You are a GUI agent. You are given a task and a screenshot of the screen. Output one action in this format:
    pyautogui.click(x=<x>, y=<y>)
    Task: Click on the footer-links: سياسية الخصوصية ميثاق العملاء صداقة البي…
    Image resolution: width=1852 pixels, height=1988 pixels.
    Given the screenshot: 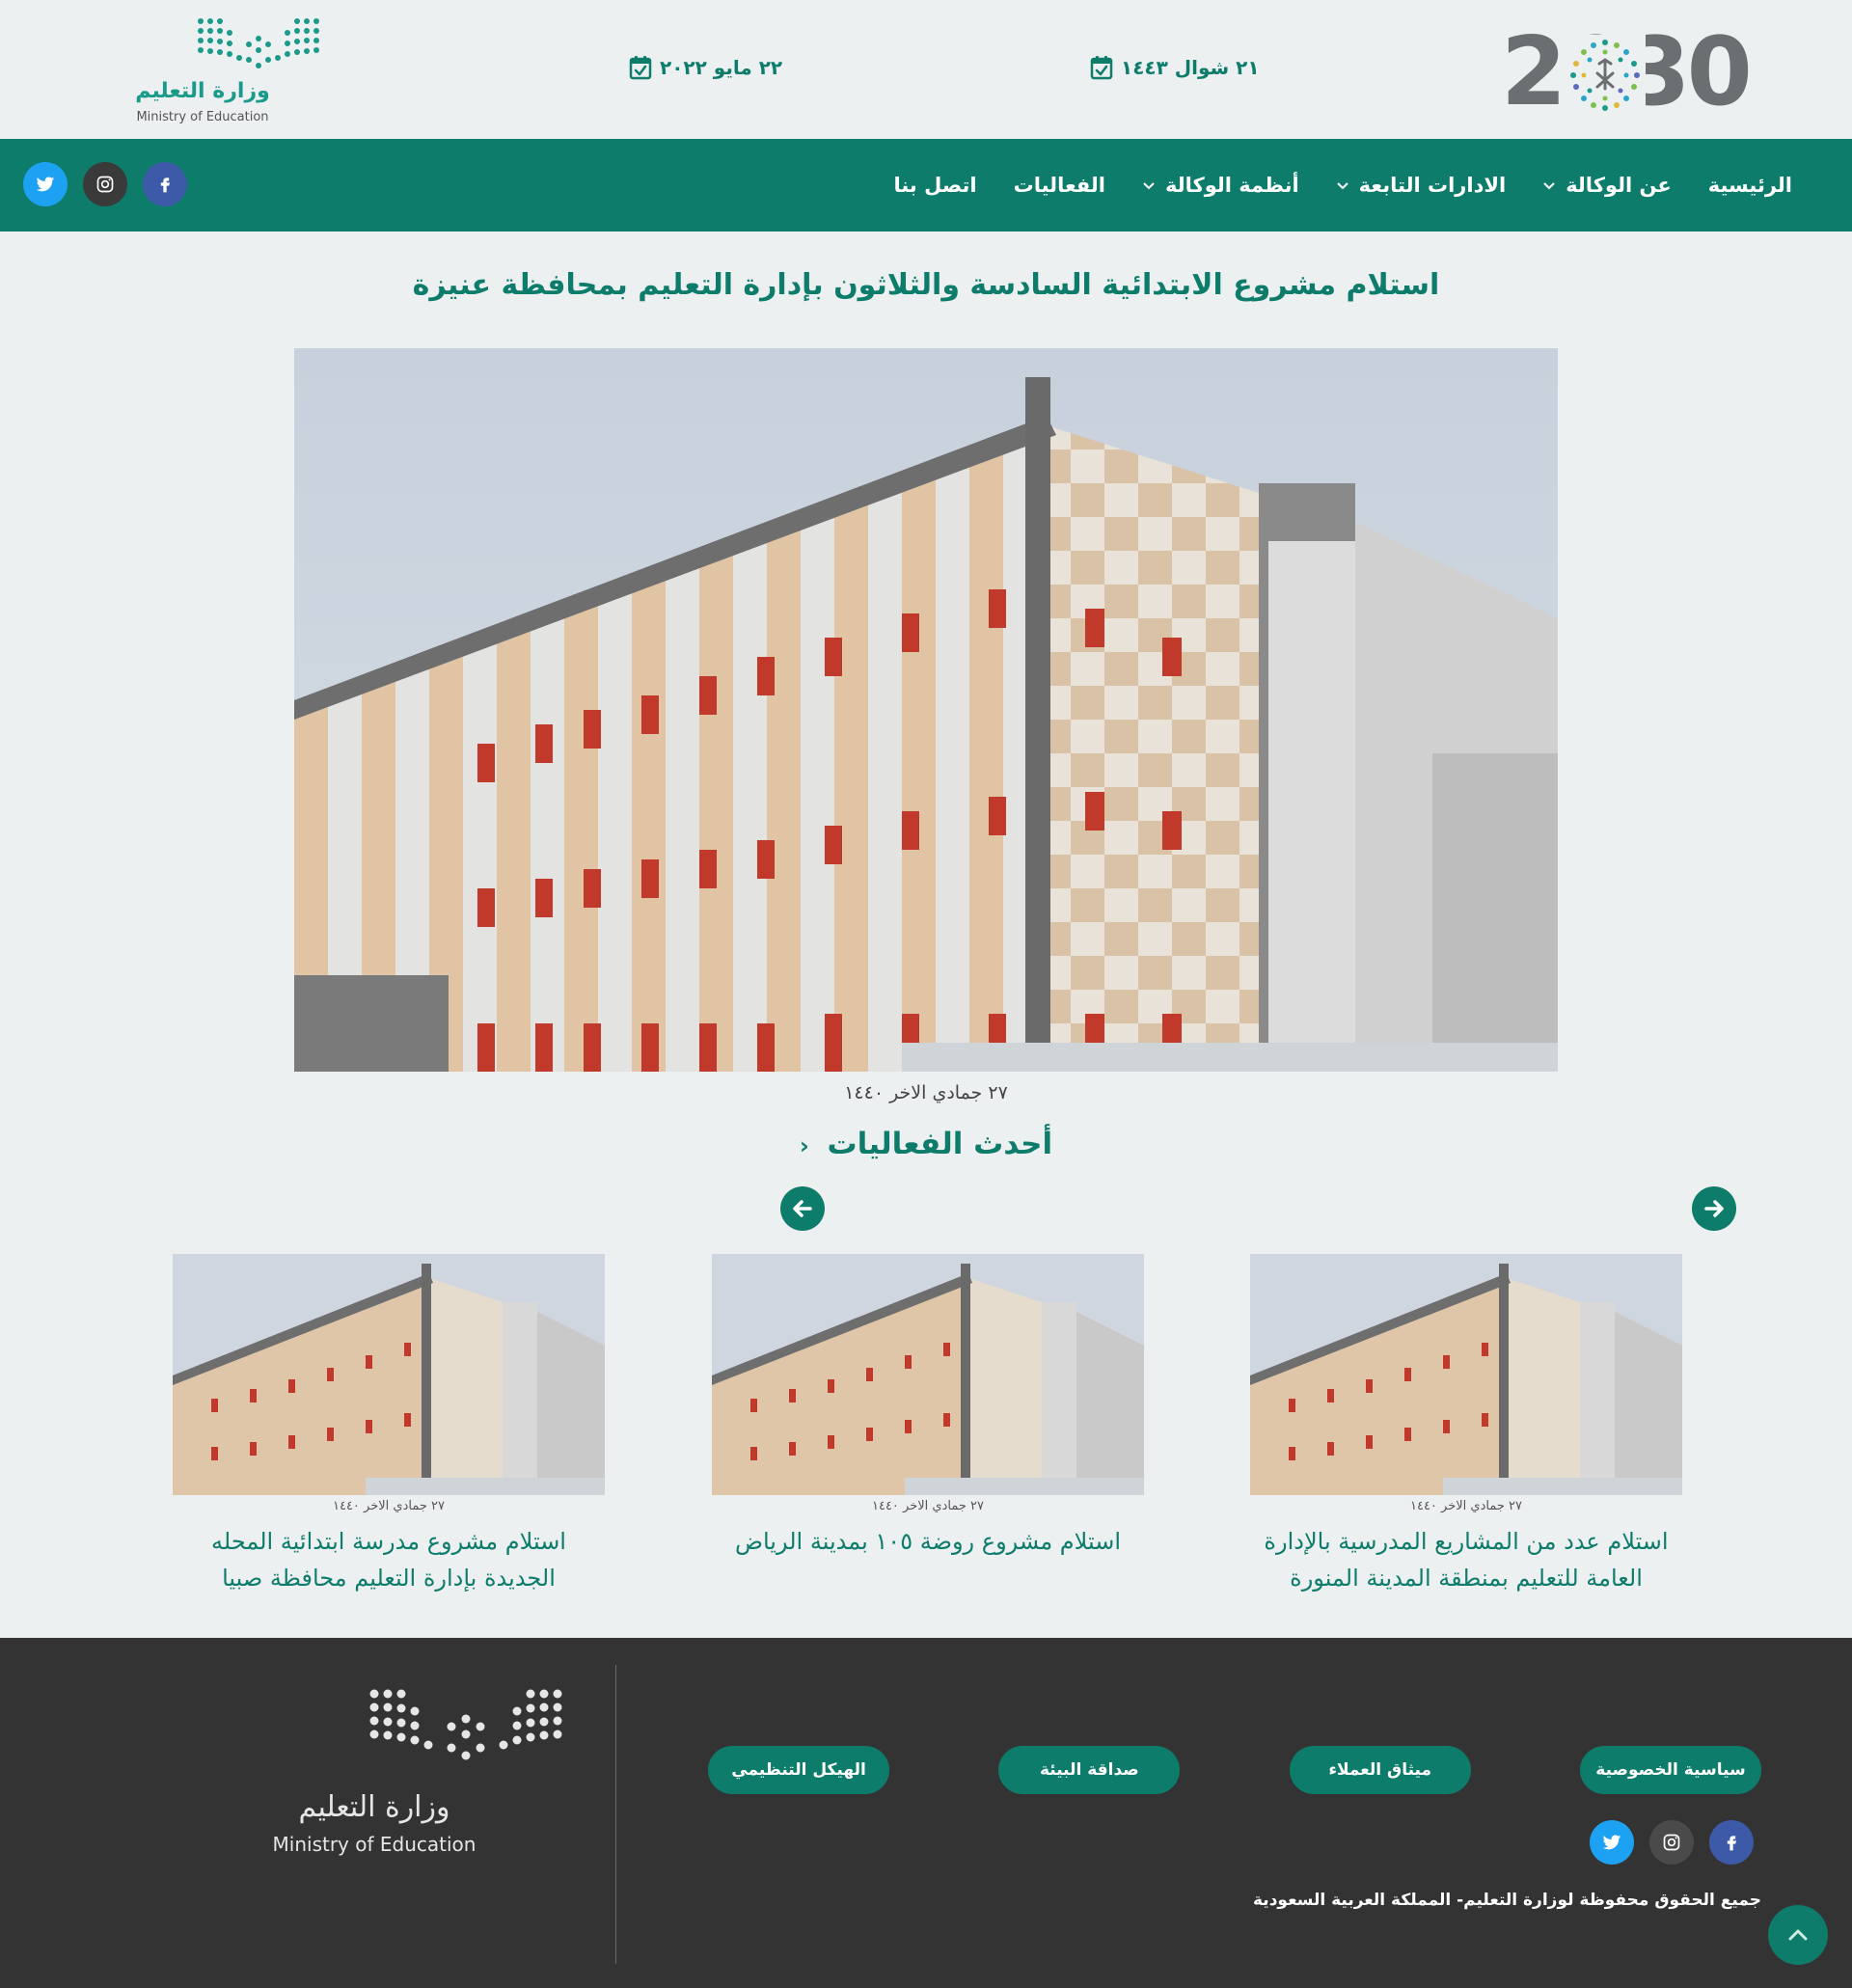 What is the action you would take?
    pyautogui.click(x=1234, y=1770)
    